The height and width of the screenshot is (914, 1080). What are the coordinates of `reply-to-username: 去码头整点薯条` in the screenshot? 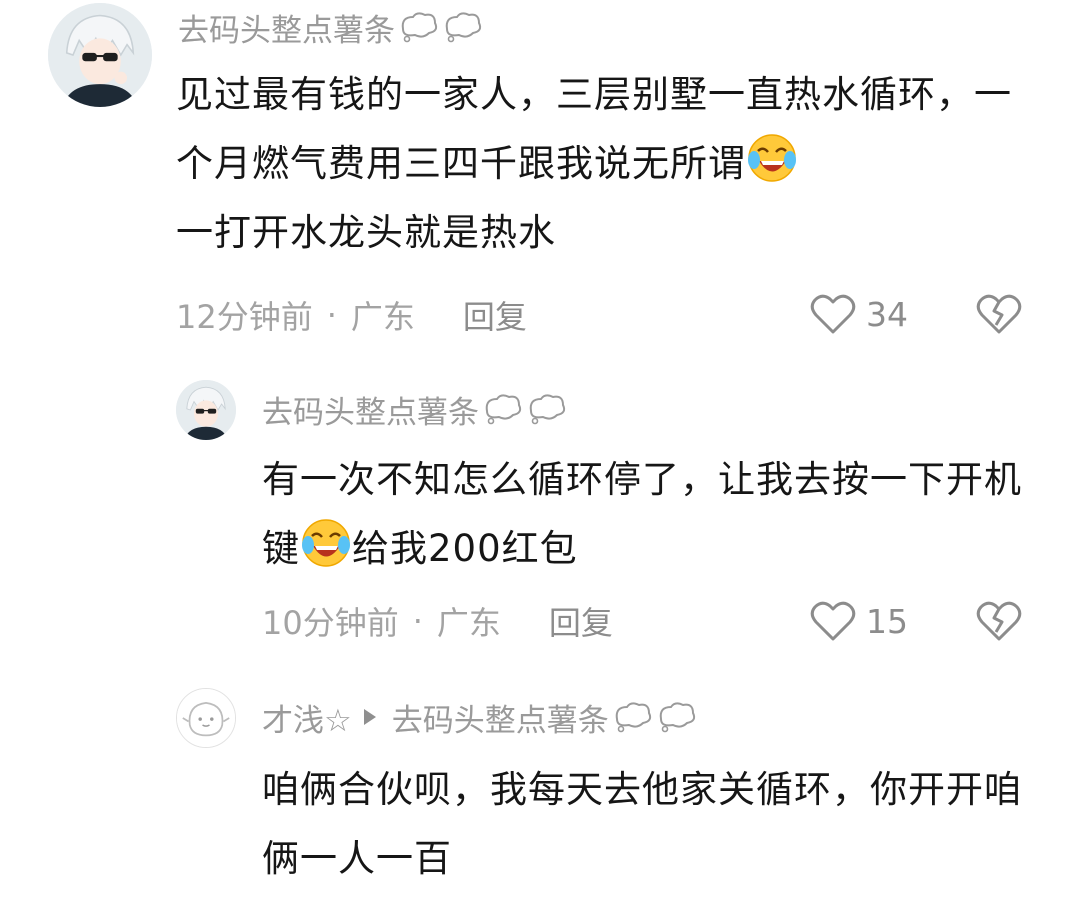 It's located at (500, 717).